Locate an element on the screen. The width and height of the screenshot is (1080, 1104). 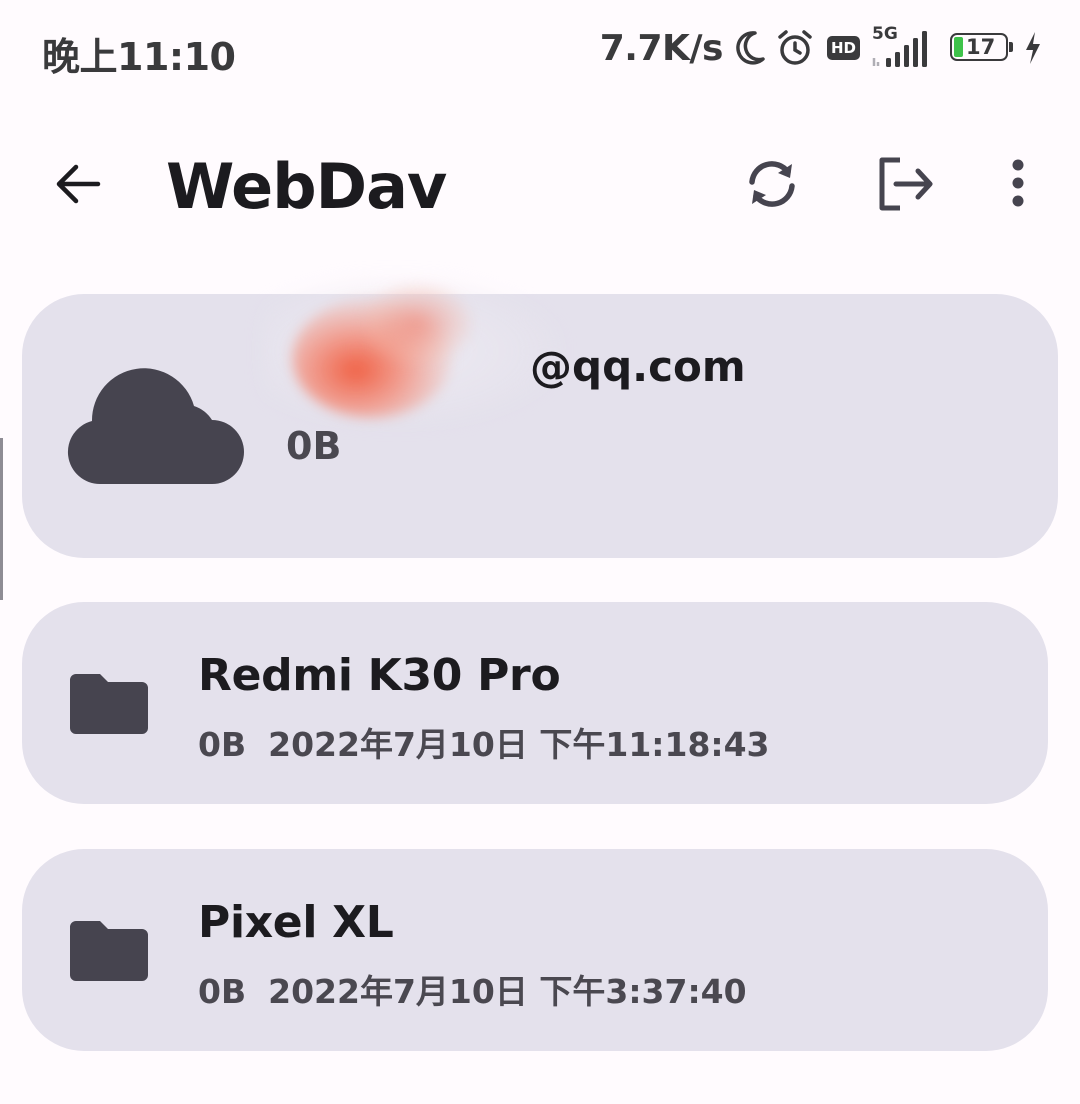
alarm-icon is located at coordinates (795, 48).